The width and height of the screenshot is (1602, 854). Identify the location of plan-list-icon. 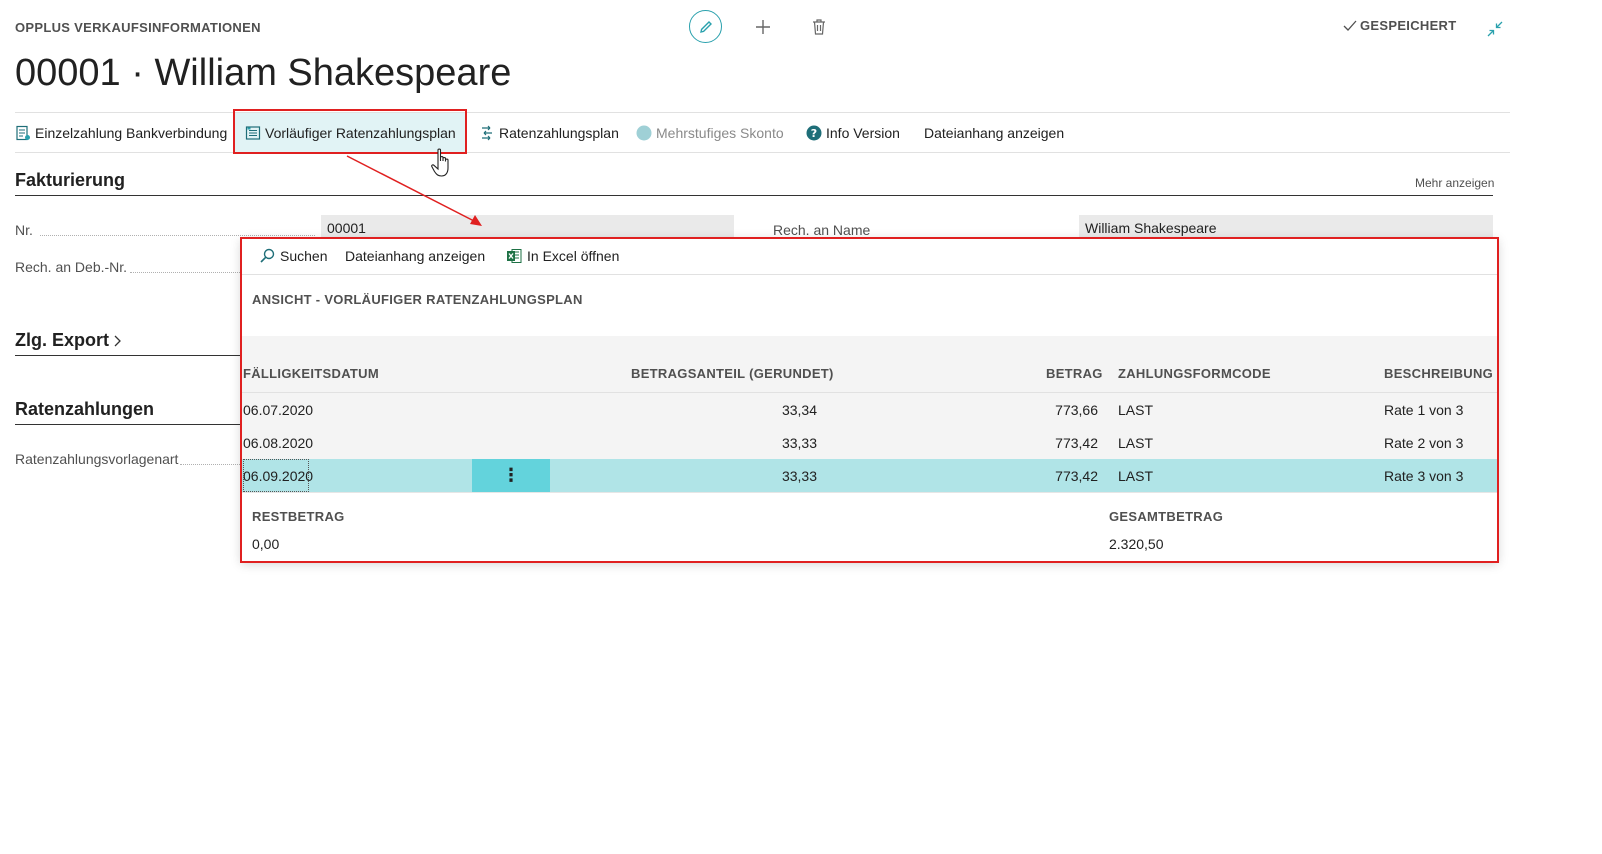
(253, 132).